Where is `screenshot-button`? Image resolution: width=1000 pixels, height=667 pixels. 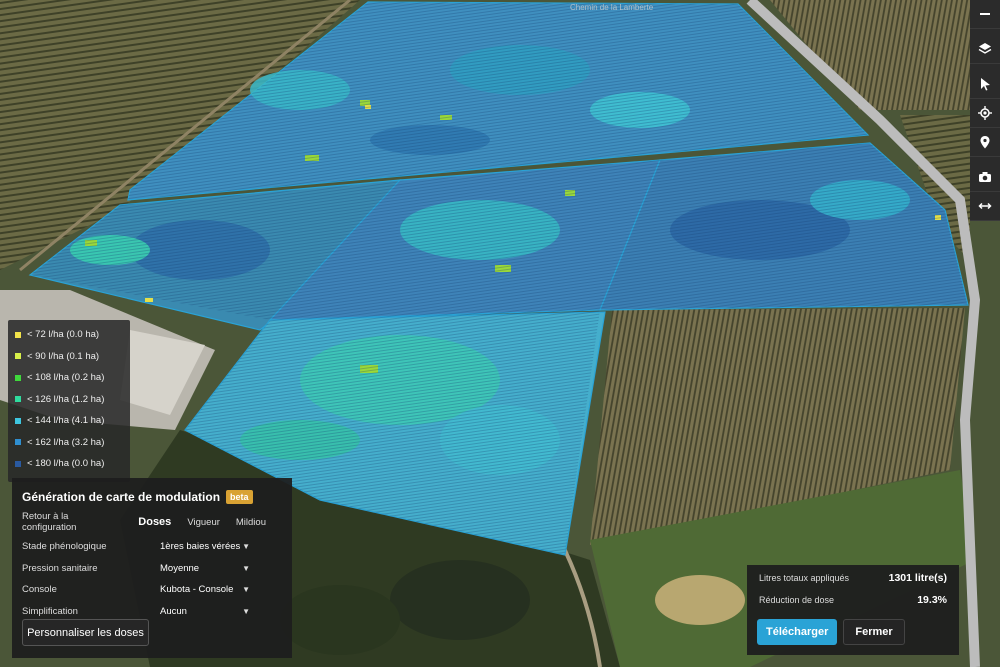
screenshot-button is located at coordinates (985, 177).